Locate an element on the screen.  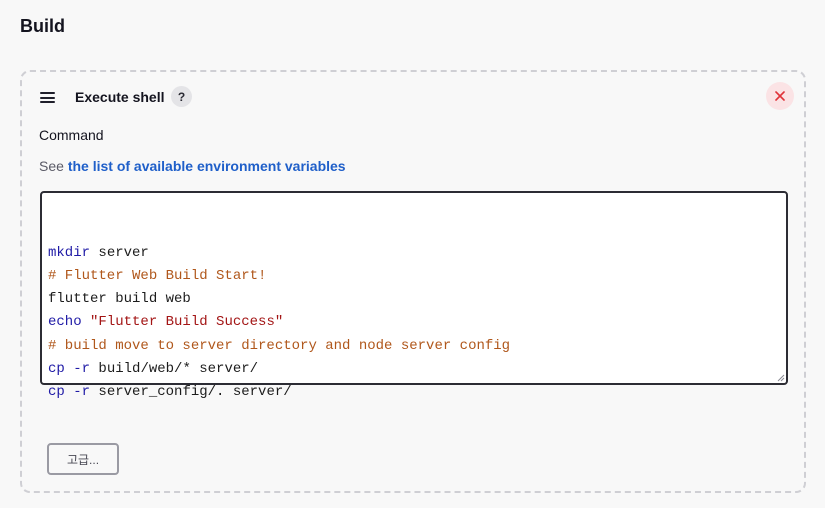
code-token: echo is located at coordinates (65, 322).